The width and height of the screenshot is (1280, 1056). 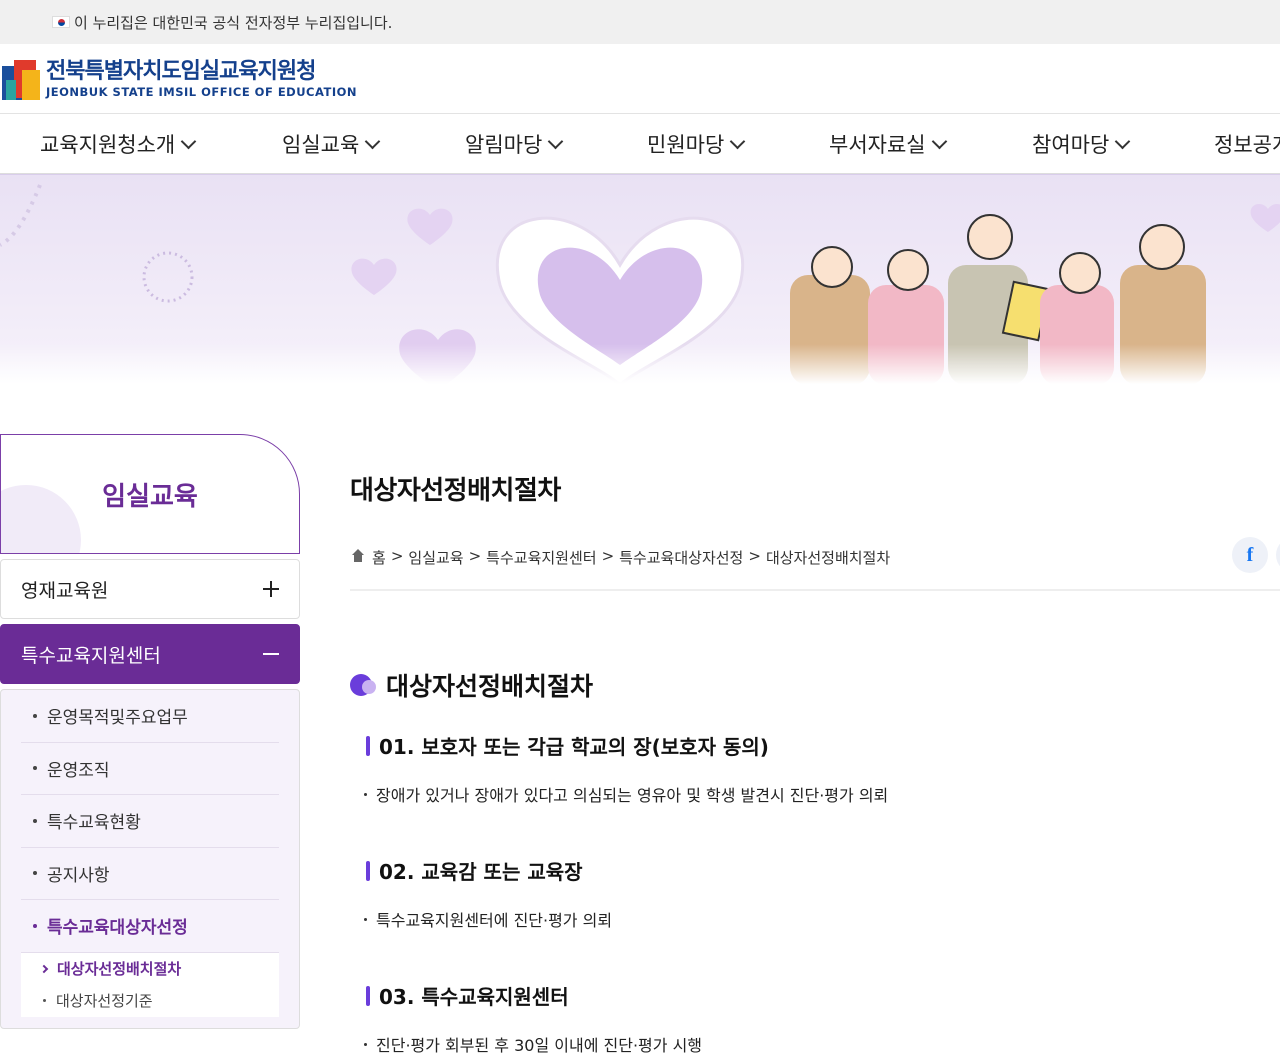 I want to click on gnb-item-dept-data: 부서자료실, so click(x=888, y=143).